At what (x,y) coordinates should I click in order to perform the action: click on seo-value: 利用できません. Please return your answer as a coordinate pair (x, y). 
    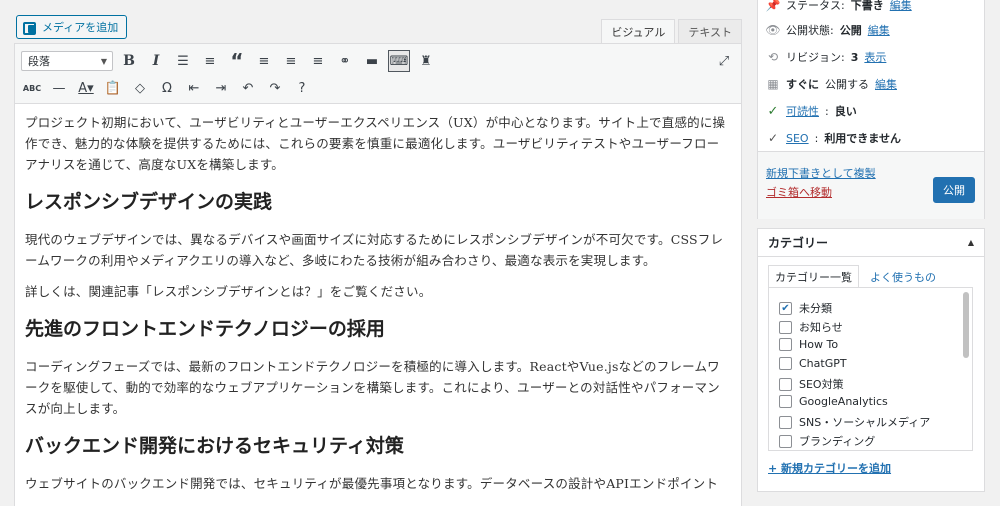
    Looking at the image, I should click on (862, 138).